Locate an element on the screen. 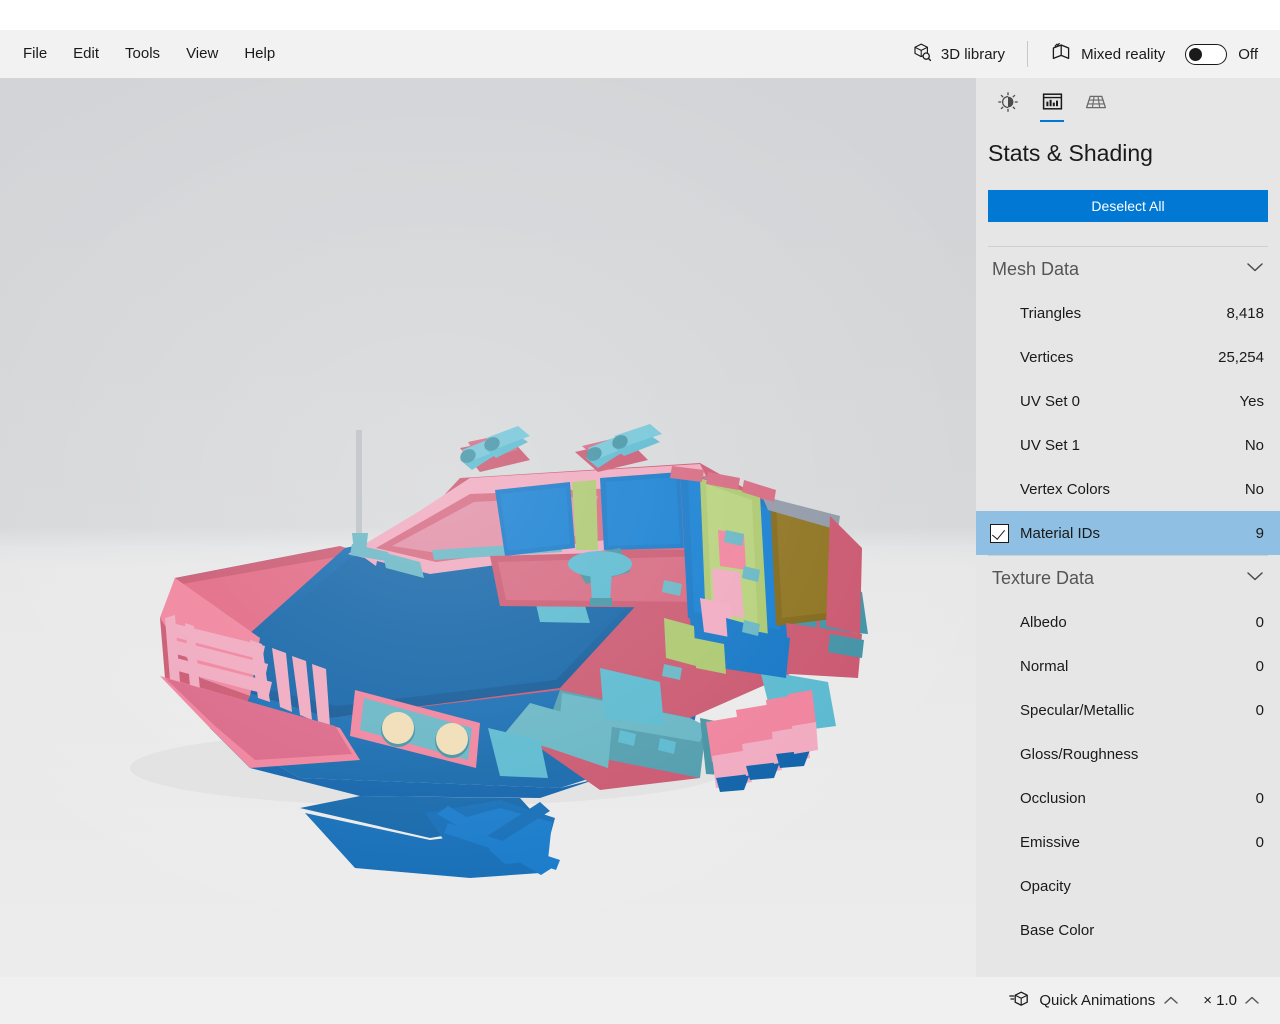 This screenshot has height=1024, width=1280. menu-file: File is located at coordinates (35, 54).